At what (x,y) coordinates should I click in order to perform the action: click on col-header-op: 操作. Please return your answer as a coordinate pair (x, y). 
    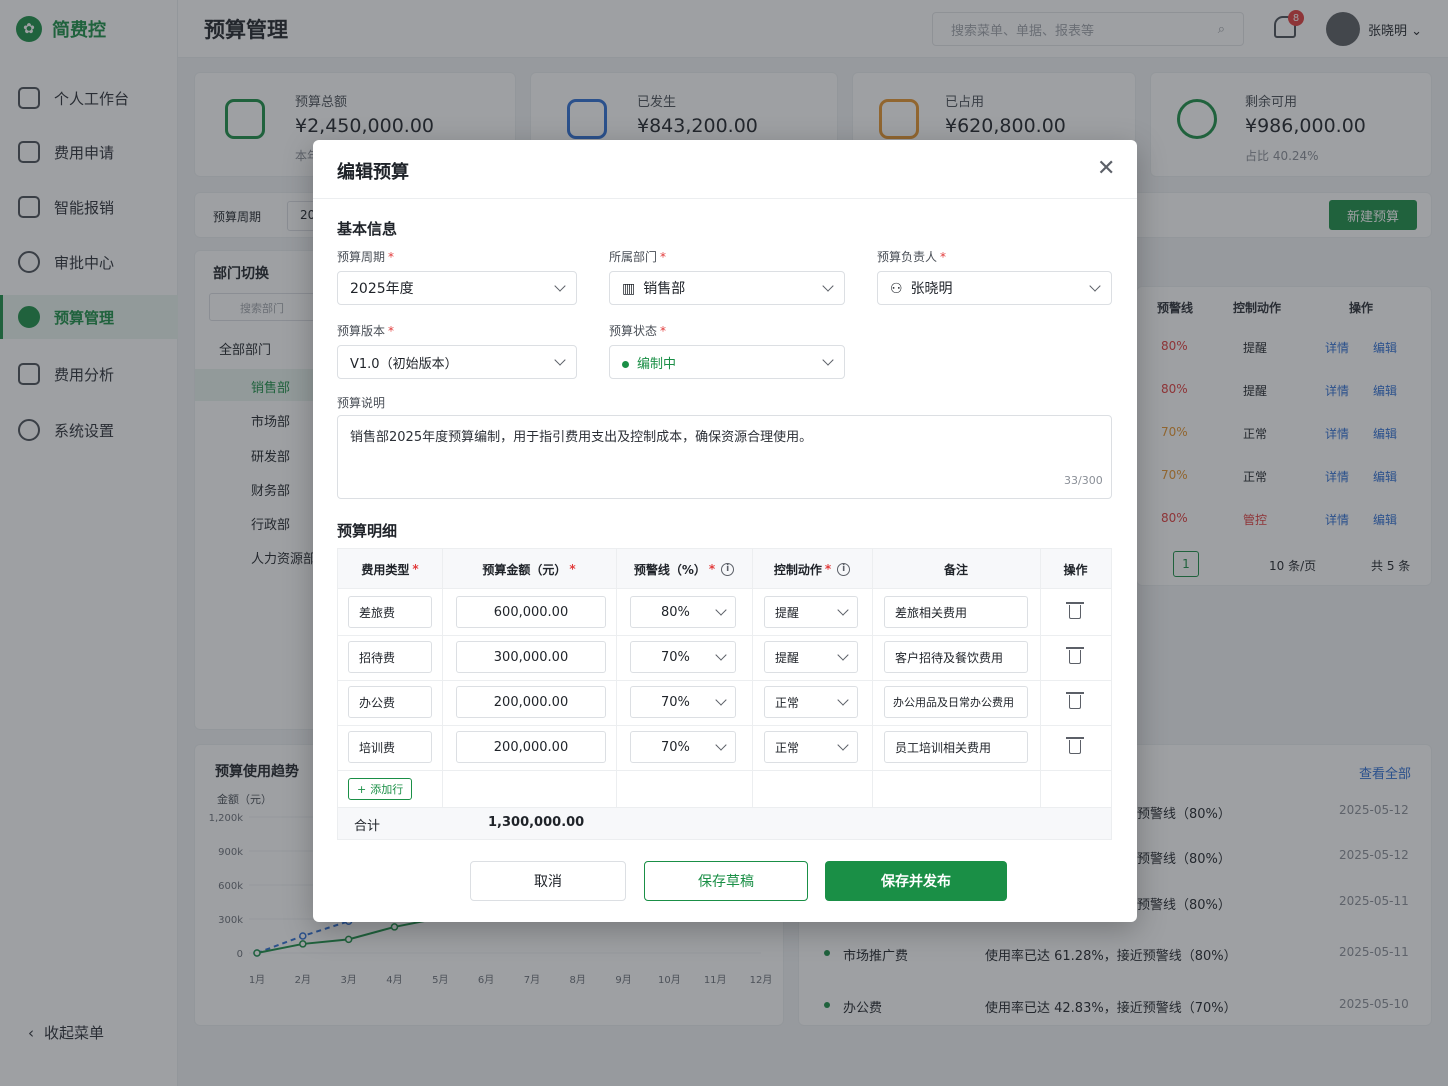
    Looking at the image, I should click on (1075, 569).